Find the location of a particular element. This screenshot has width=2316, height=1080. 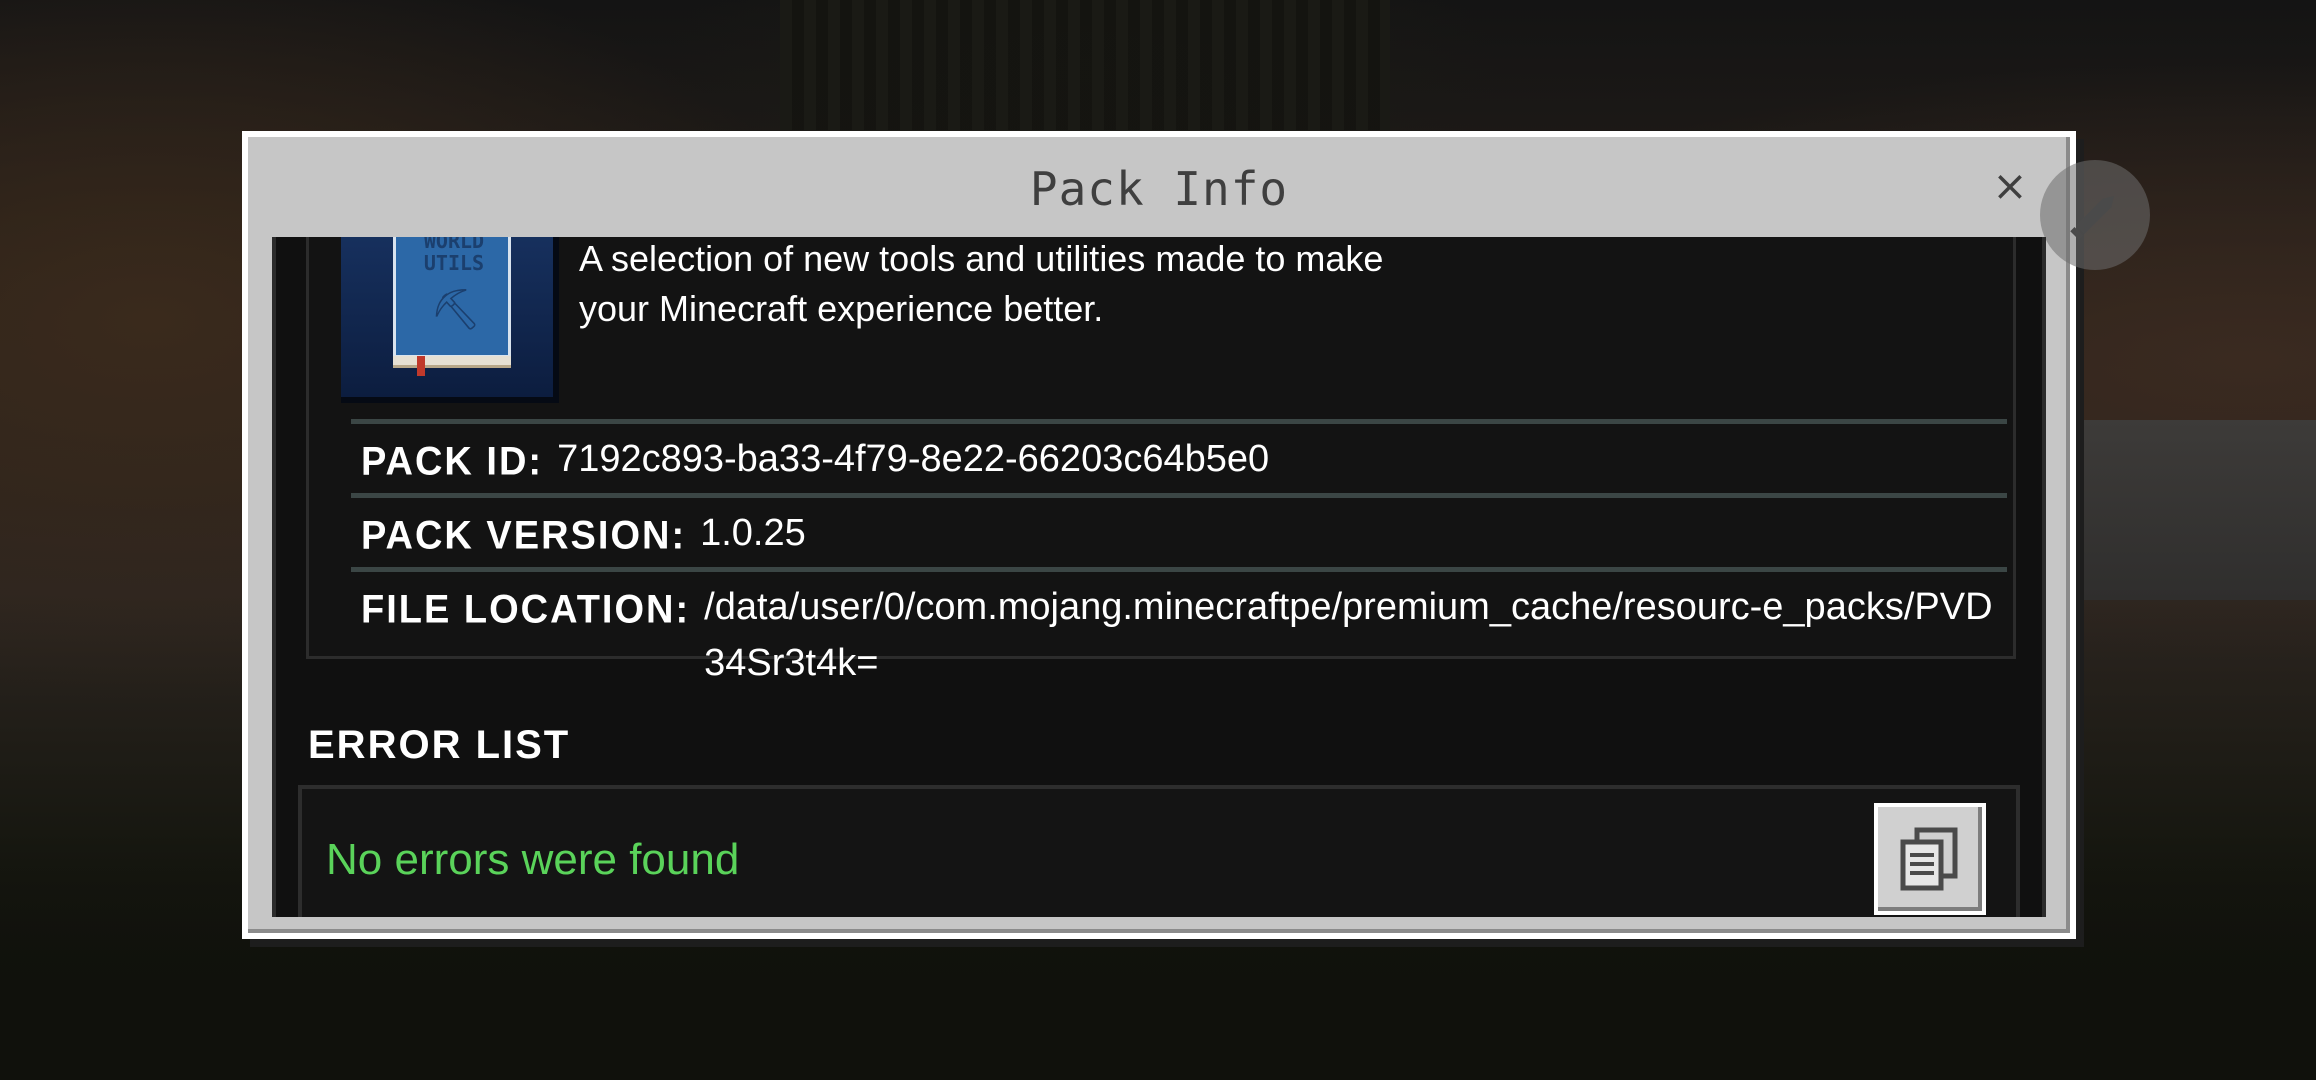

pack-description-line-2: your Minecraft experience better. is located at coordinates (841, 308).